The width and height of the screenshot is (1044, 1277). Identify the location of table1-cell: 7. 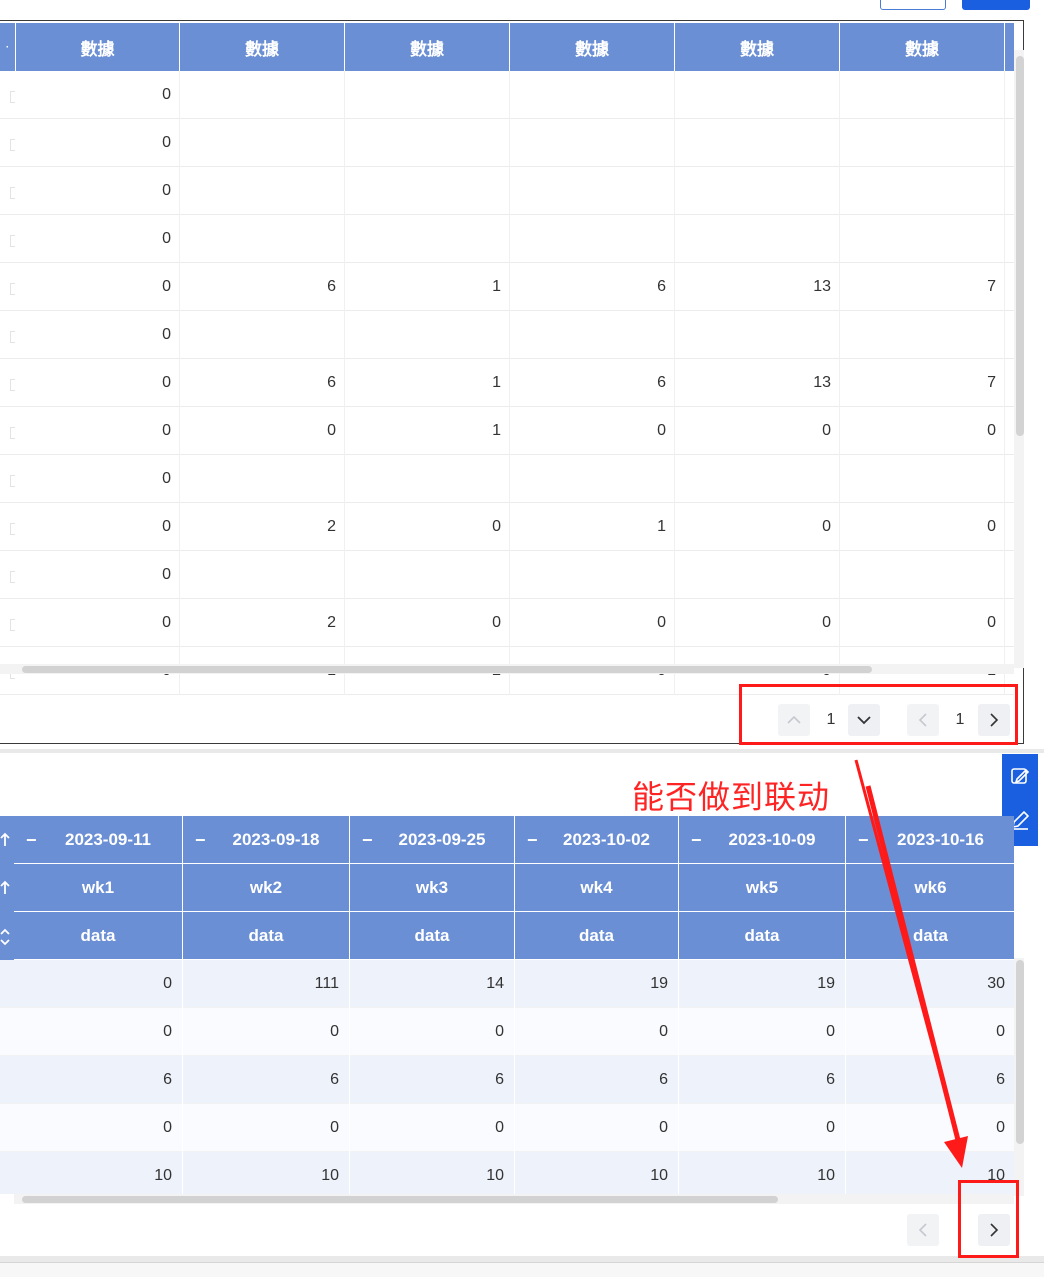
(922, 287).